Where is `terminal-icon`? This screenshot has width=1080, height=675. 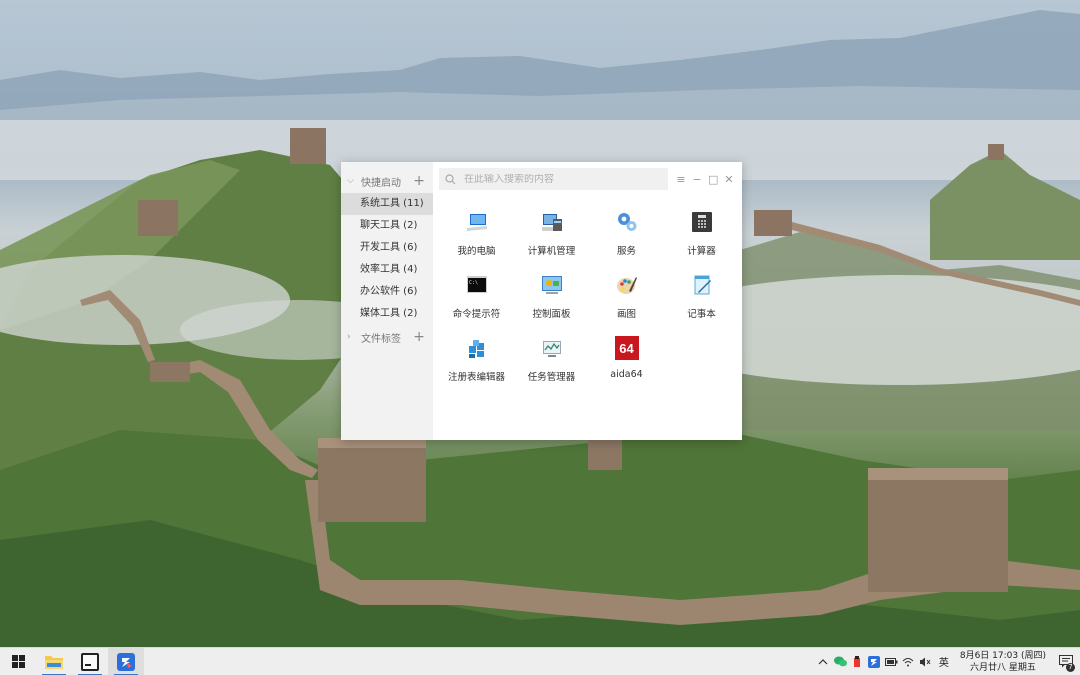
terminal-icon is located at coordinates (90, 661).